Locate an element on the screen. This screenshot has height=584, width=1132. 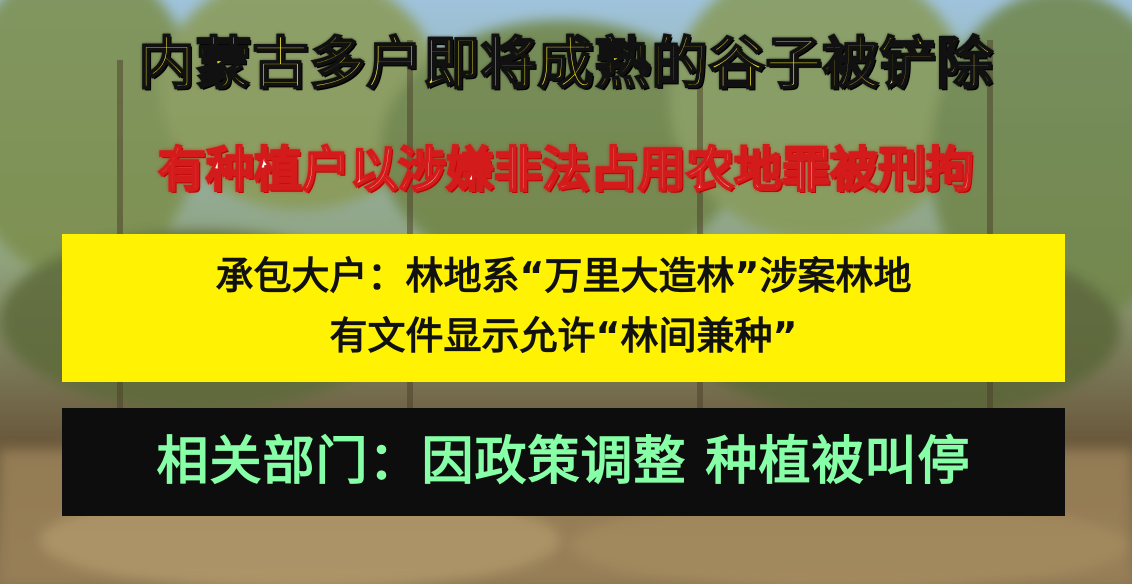
headline: 内蒙古多户即将成熟的谷子被铲除 is located at coordinates (566, 64).